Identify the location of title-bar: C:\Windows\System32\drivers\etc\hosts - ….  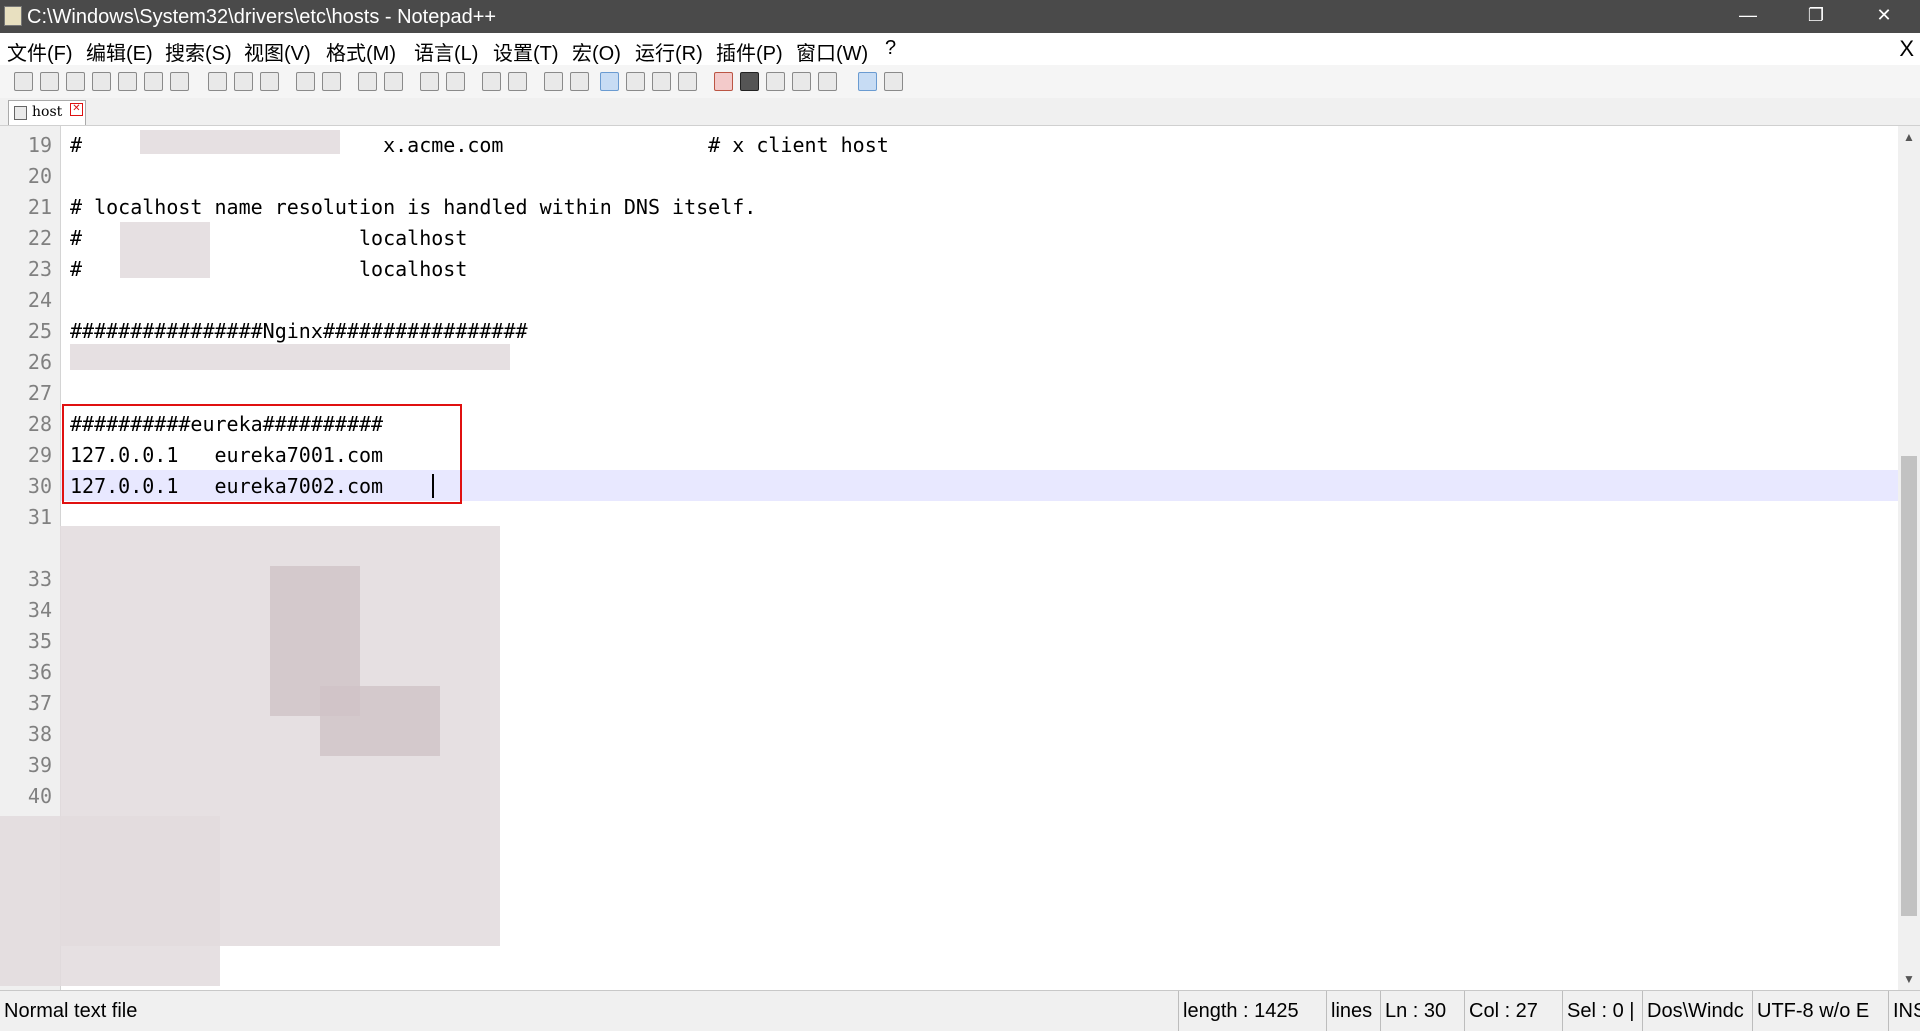
(960, 16).